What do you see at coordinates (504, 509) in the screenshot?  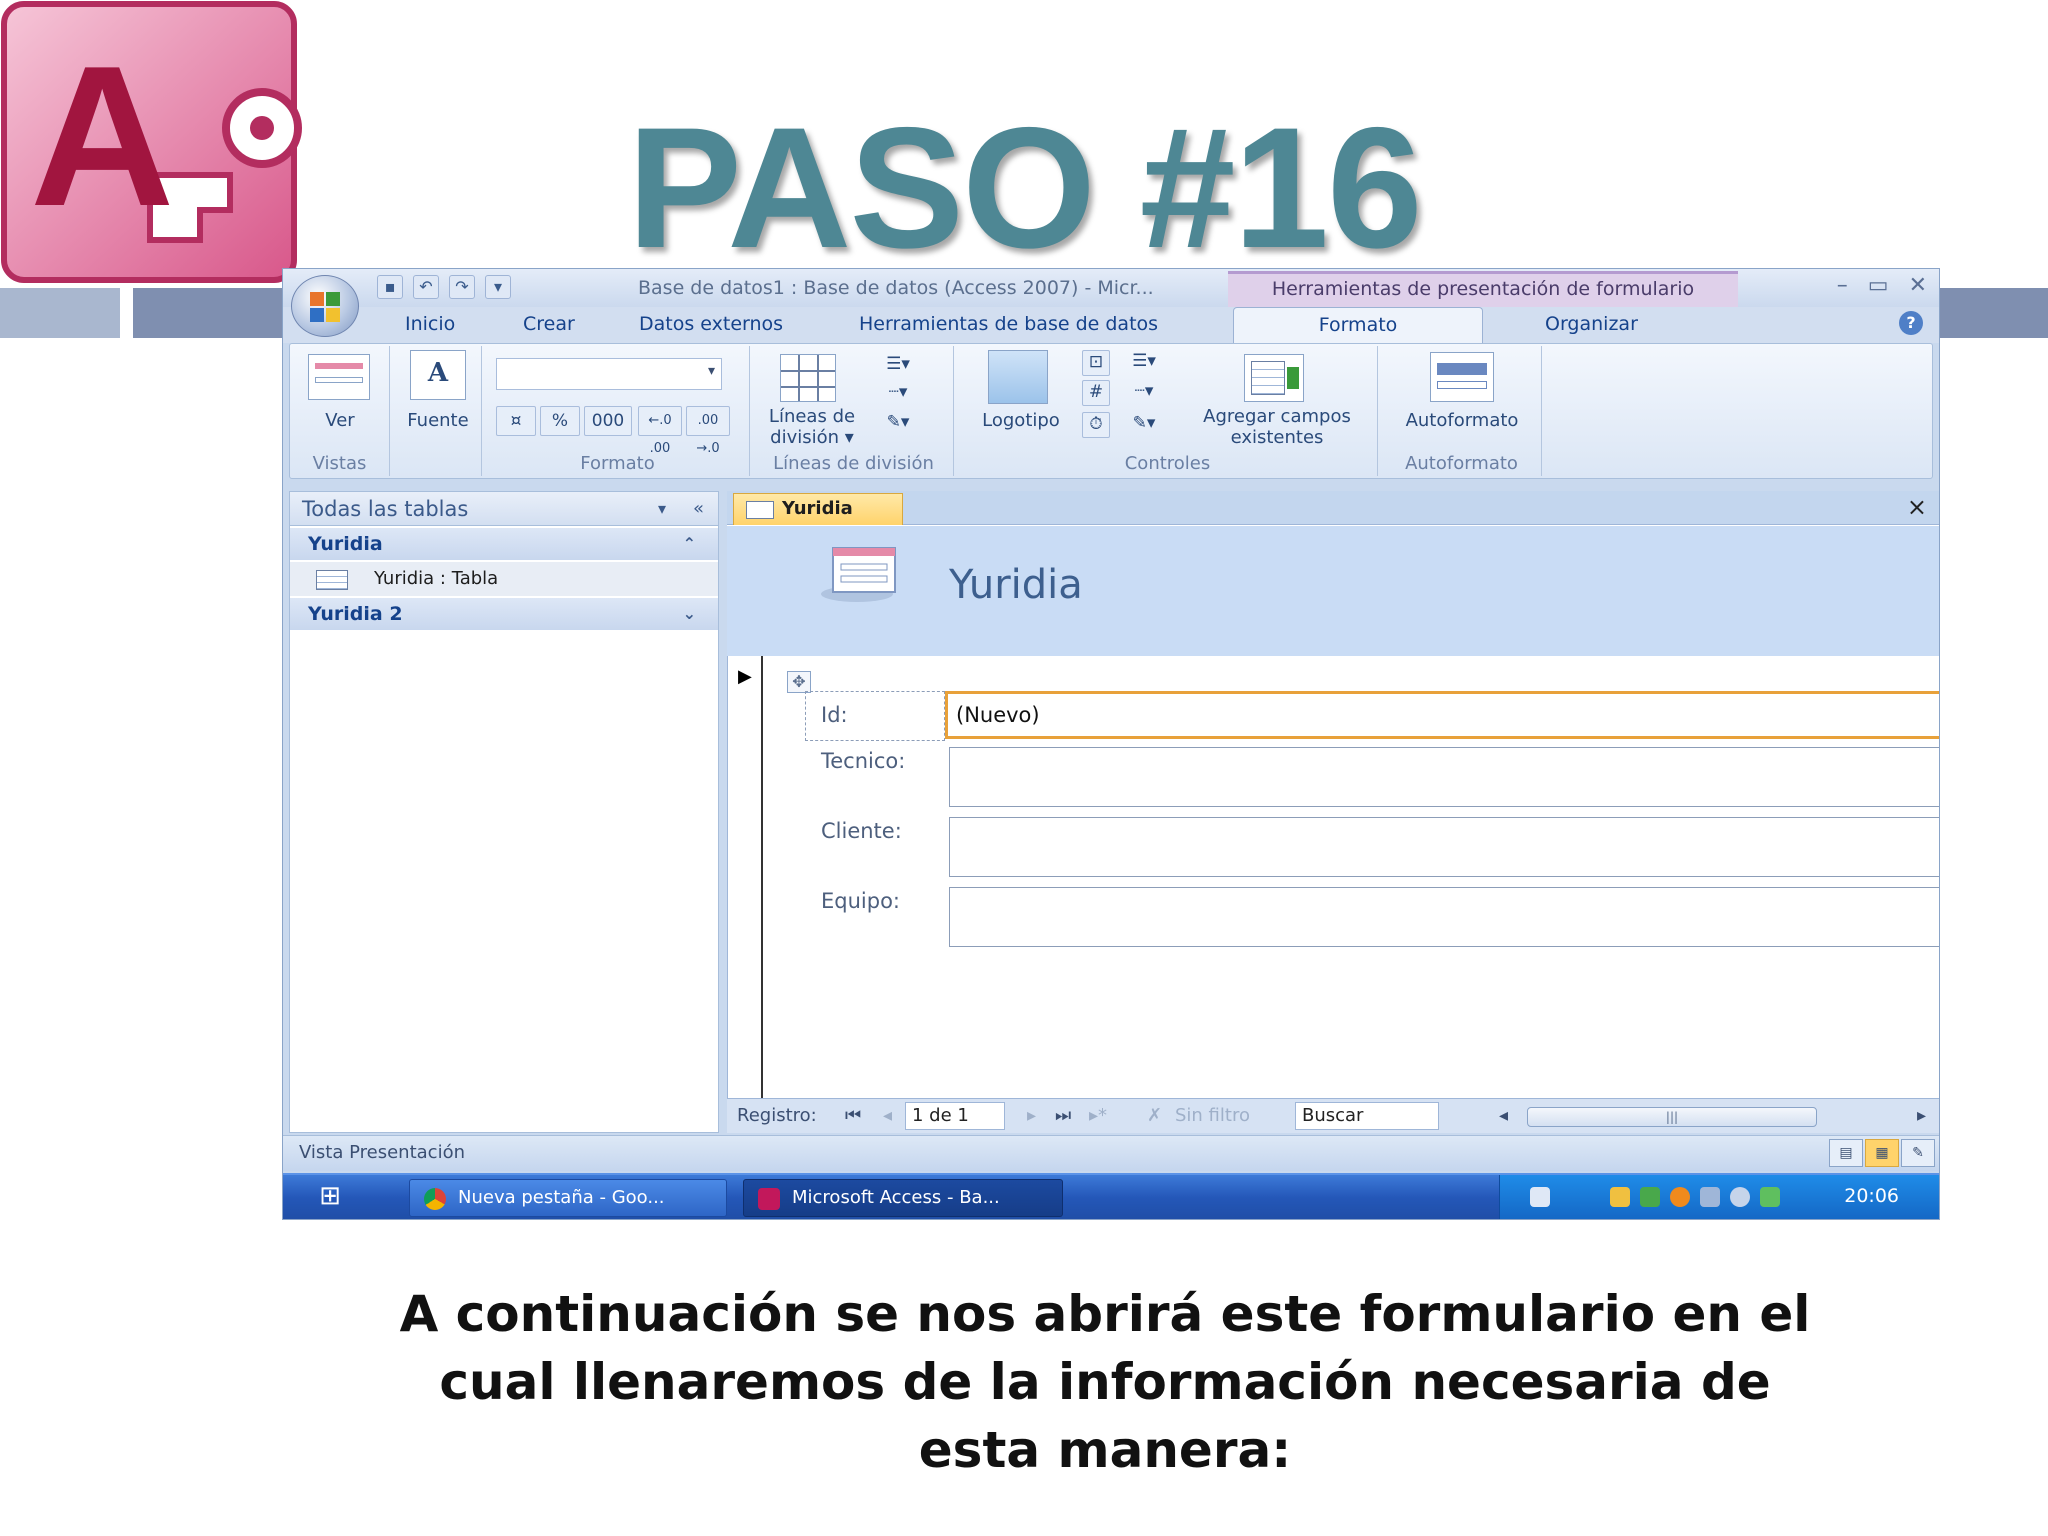 I see `nav-pane-header: Todas las tablas ▾ «` at bounding box center [504, 509].